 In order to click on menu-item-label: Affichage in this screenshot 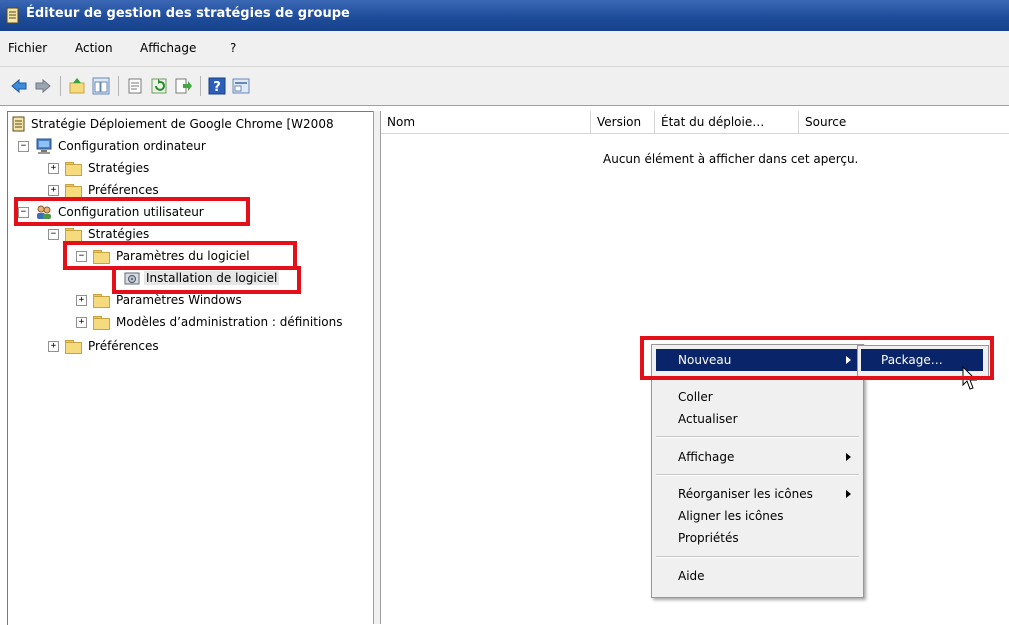, I will do `click(706, 457)`.